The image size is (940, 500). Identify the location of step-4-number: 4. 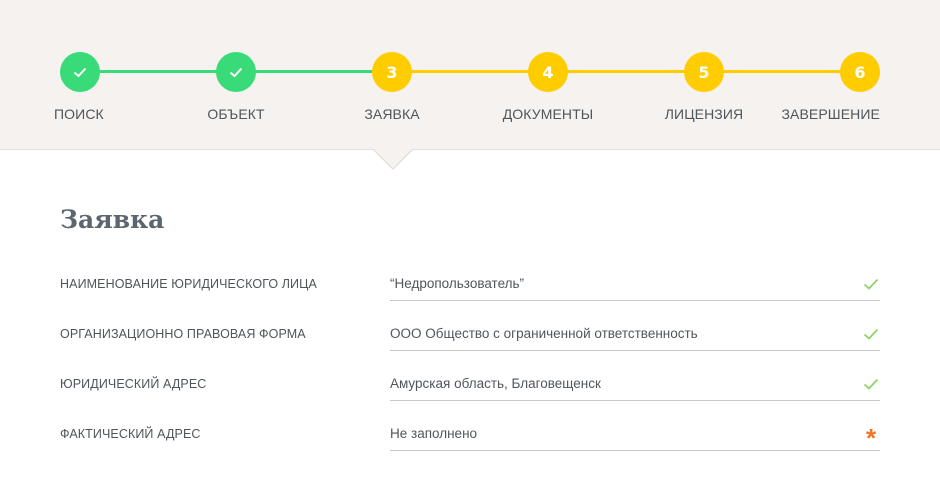
(548, 72).